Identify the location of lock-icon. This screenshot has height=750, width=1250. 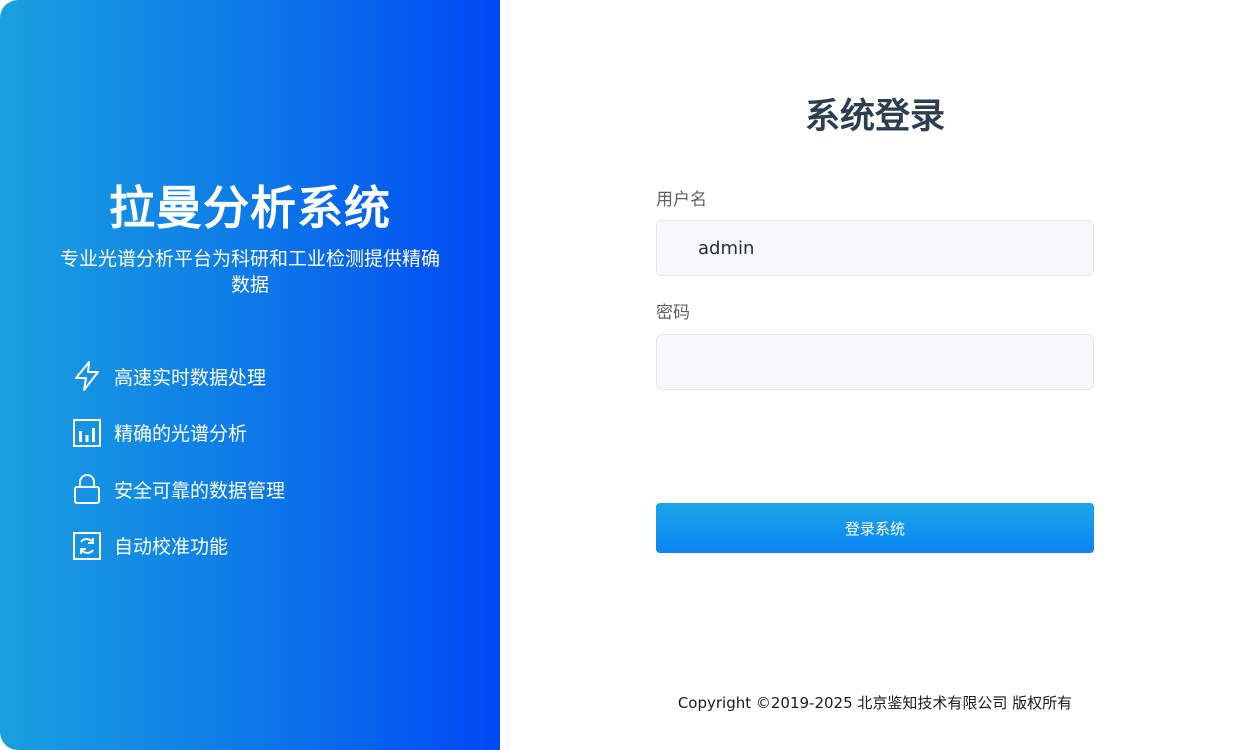
(87, 489).